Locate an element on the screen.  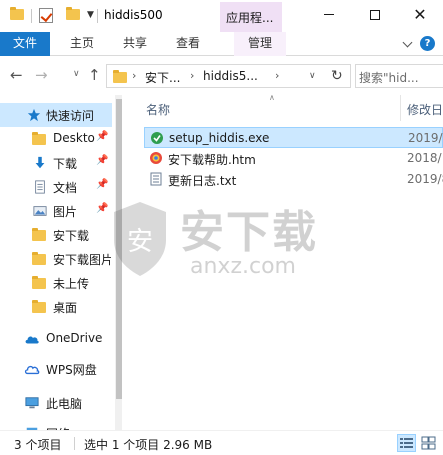
large-icons-view-icon is located at coordinates (428, 443).